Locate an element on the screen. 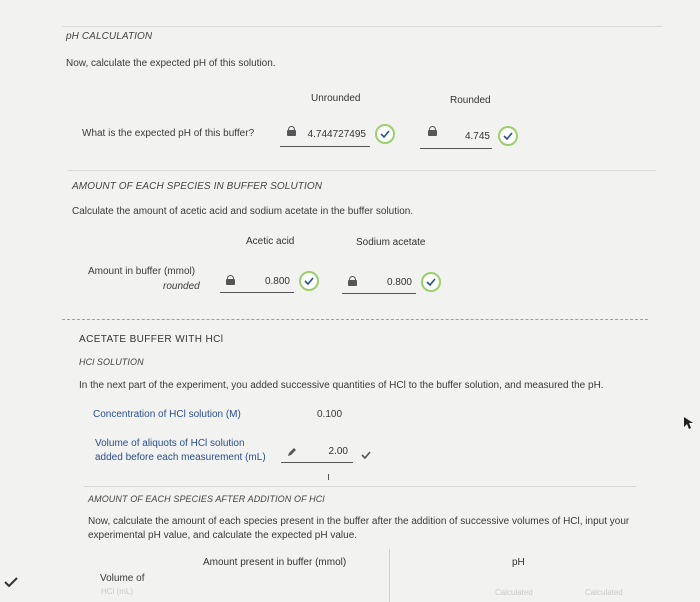 Image resolution: width=700 pixels, height=602 pixels. ph-rounded-input: 4.745 is located at coordinates (467, 136).